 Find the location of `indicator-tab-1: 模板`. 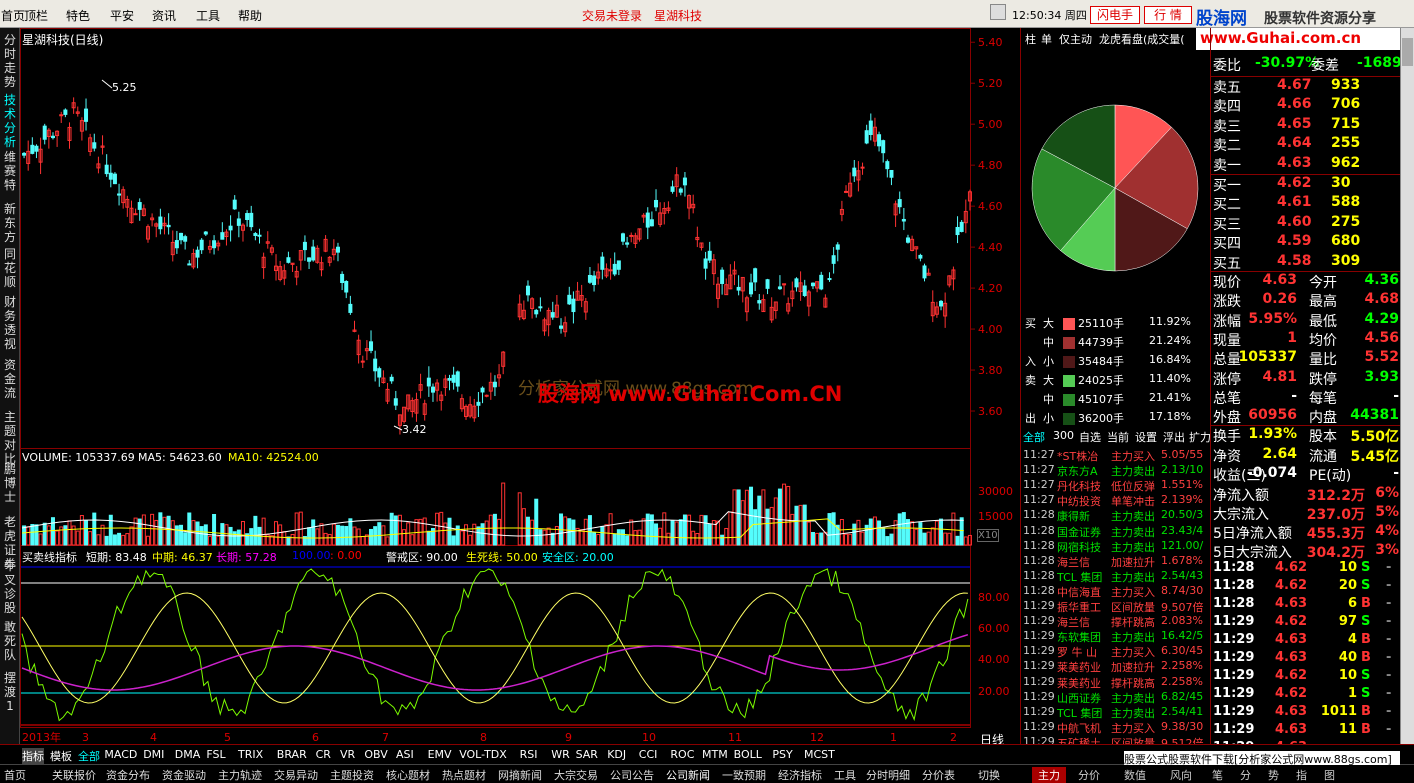

indicator-tab-1: 模板 is located at coordinates (61, 756).